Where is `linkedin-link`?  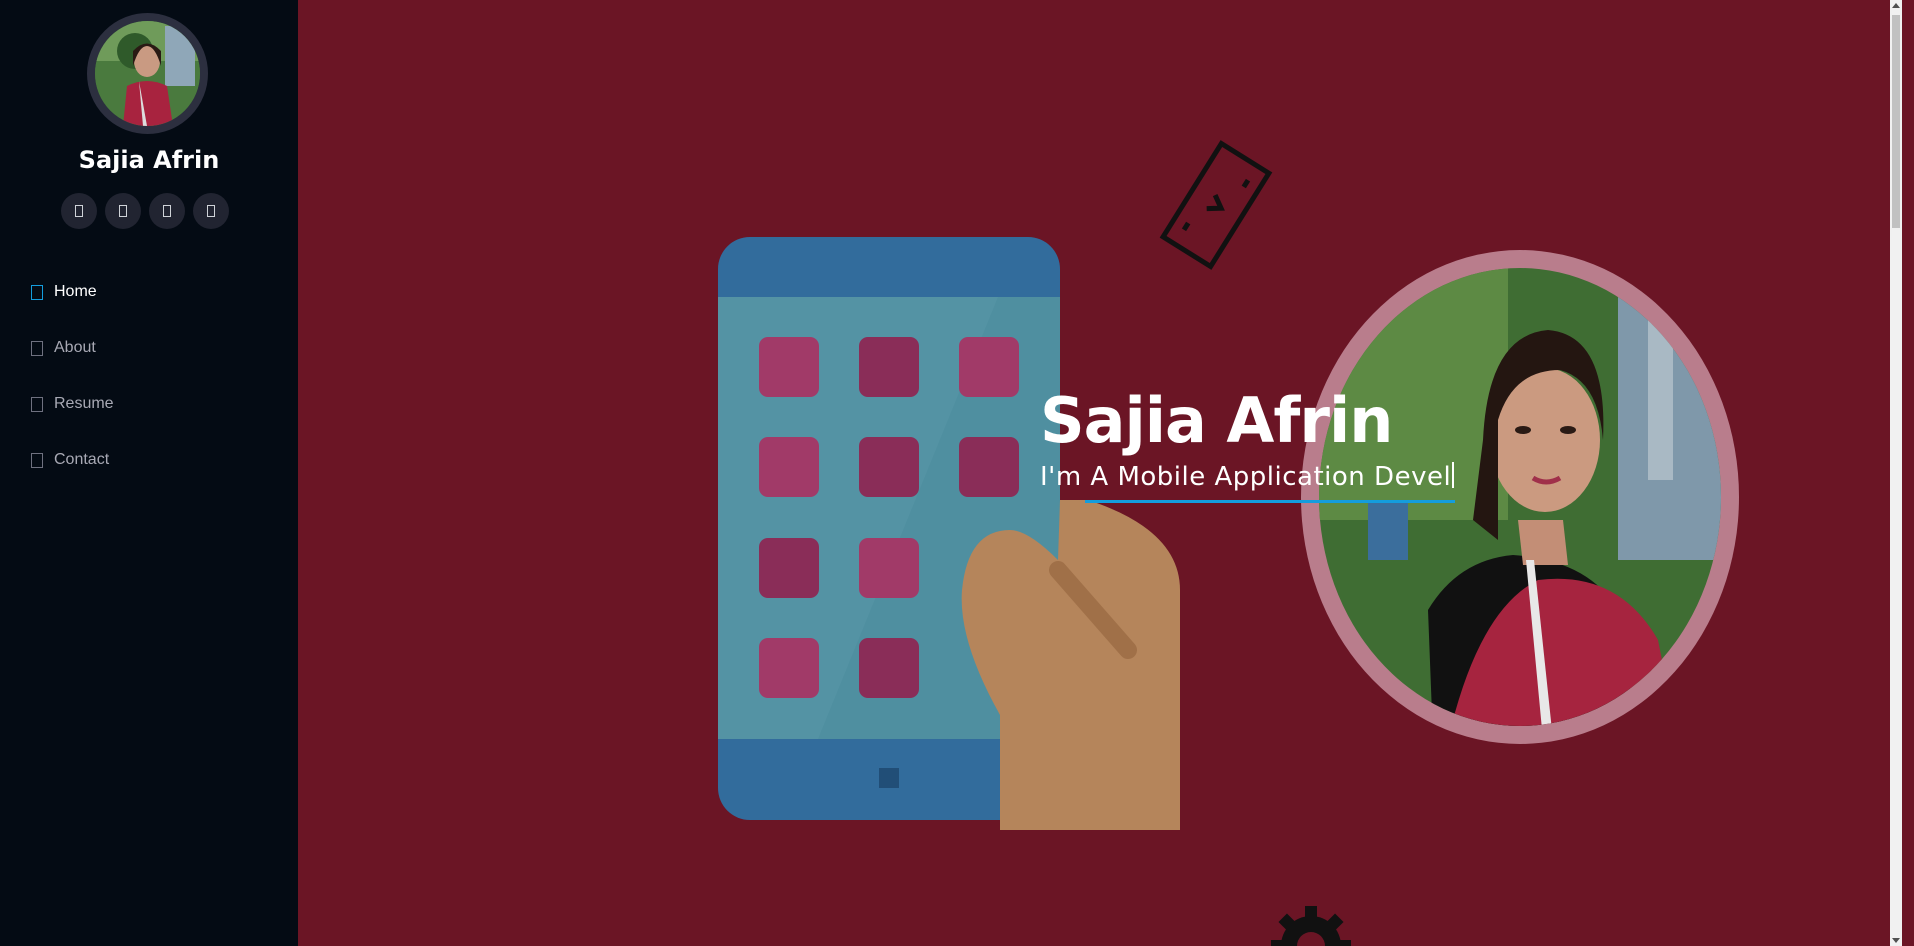 linkedin-link is located at coordinates (211, 211).